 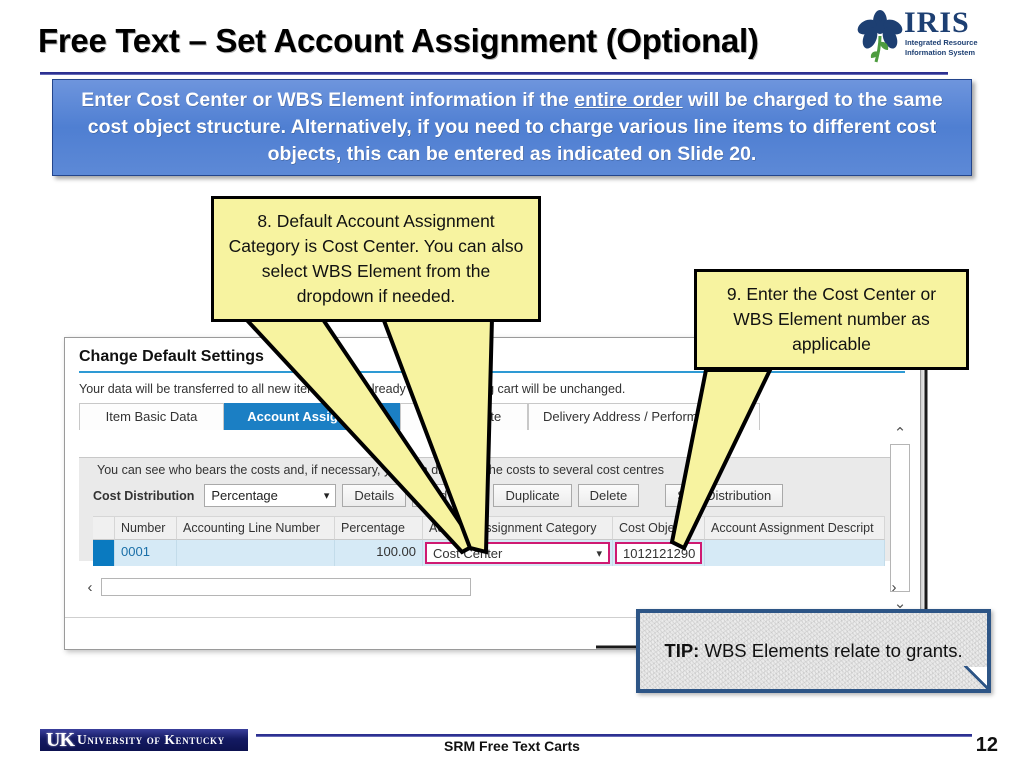 I want to click on footer-title: SRM Free Text Carts, so click(x=512, y=746).